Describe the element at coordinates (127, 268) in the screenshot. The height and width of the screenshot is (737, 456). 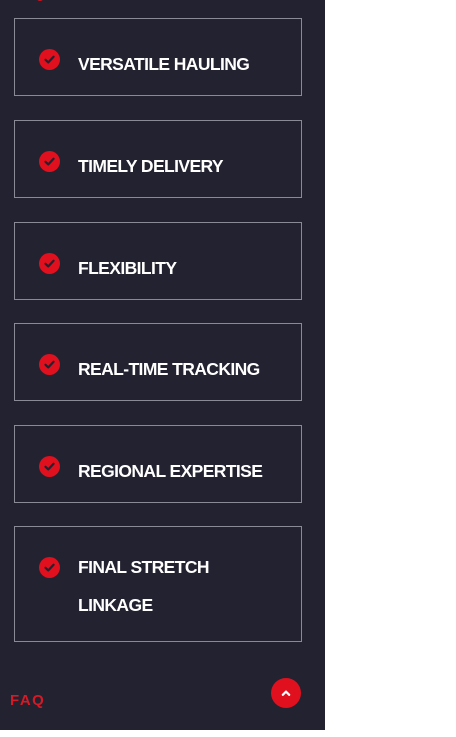
I see `feature-label: FLEXIBILITY` at that location.